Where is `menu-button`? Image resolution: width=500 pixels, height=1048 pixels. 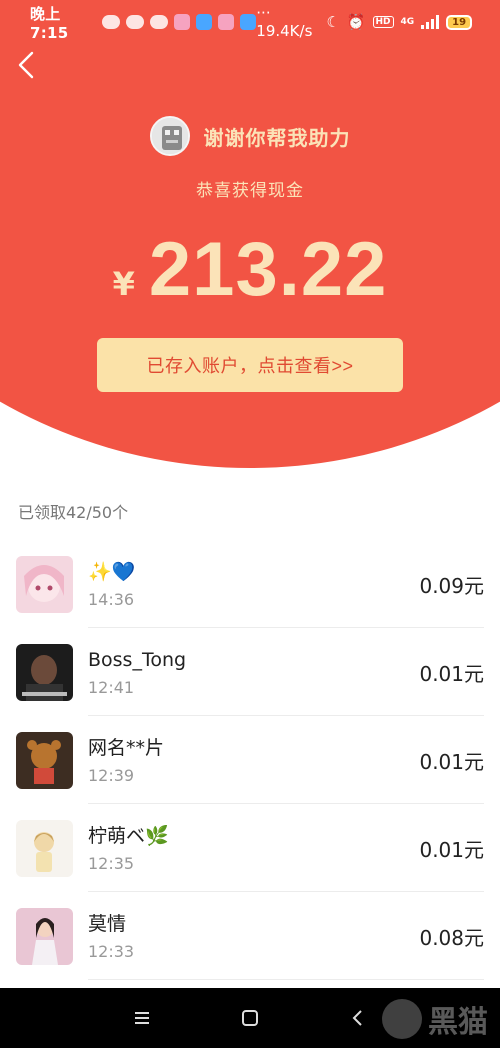
menu-button is located at coordinates (142, 1018).